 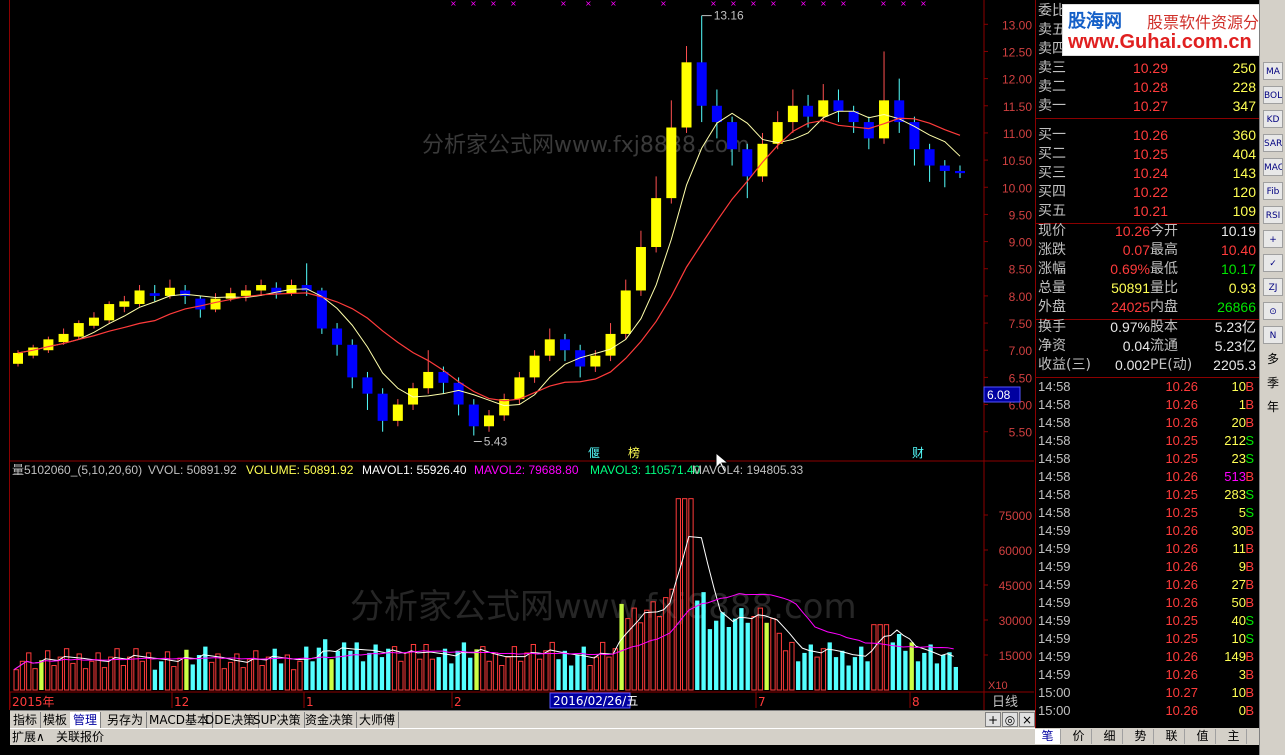 What do you see at coordinates (1273, 191) in the screenshot?
I see `indicator-tool-button: Fib` at bounding box center [1273, 191].